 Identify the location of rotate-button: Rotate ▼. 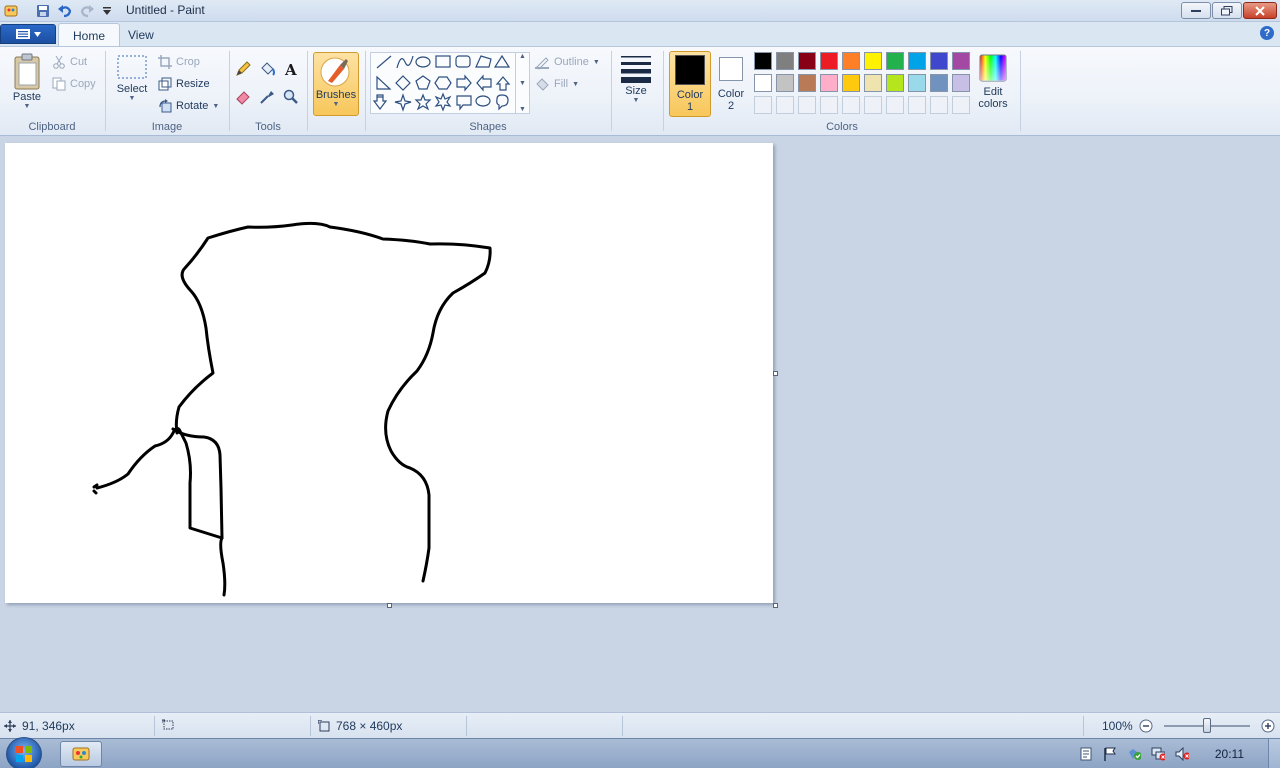
(188, 106).